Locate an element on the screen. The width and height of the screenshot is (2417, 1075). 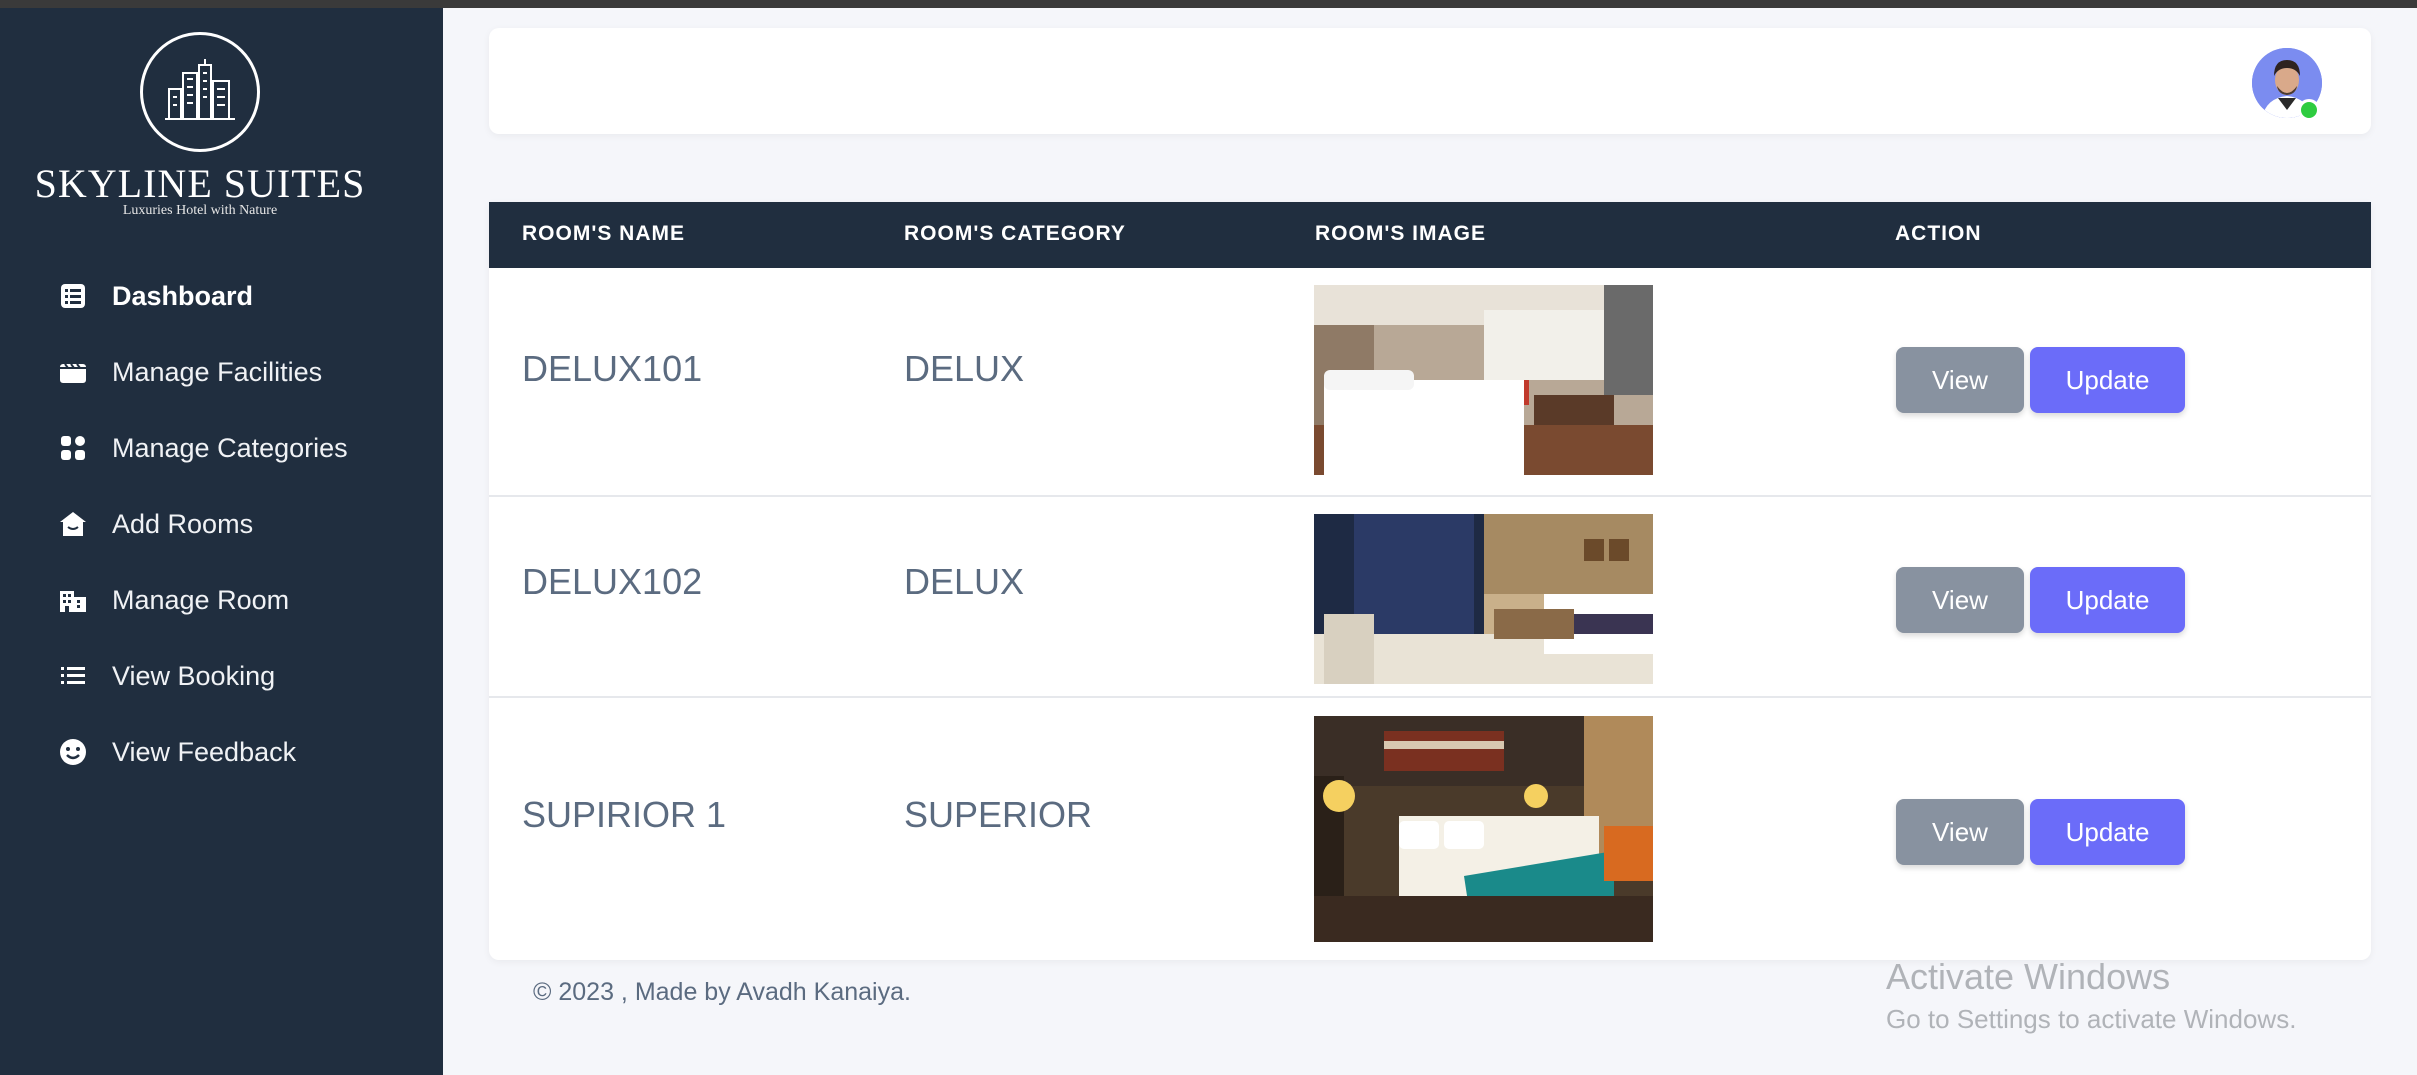
room-category: SUPERIOR is located at coordinates (998, 814).